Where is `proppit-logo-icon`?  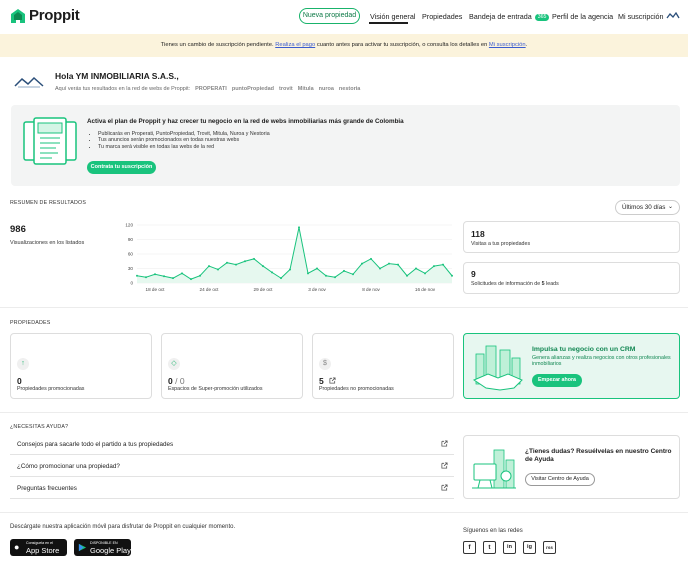 proppit-logo-icon is located at coordinates (18, 15).